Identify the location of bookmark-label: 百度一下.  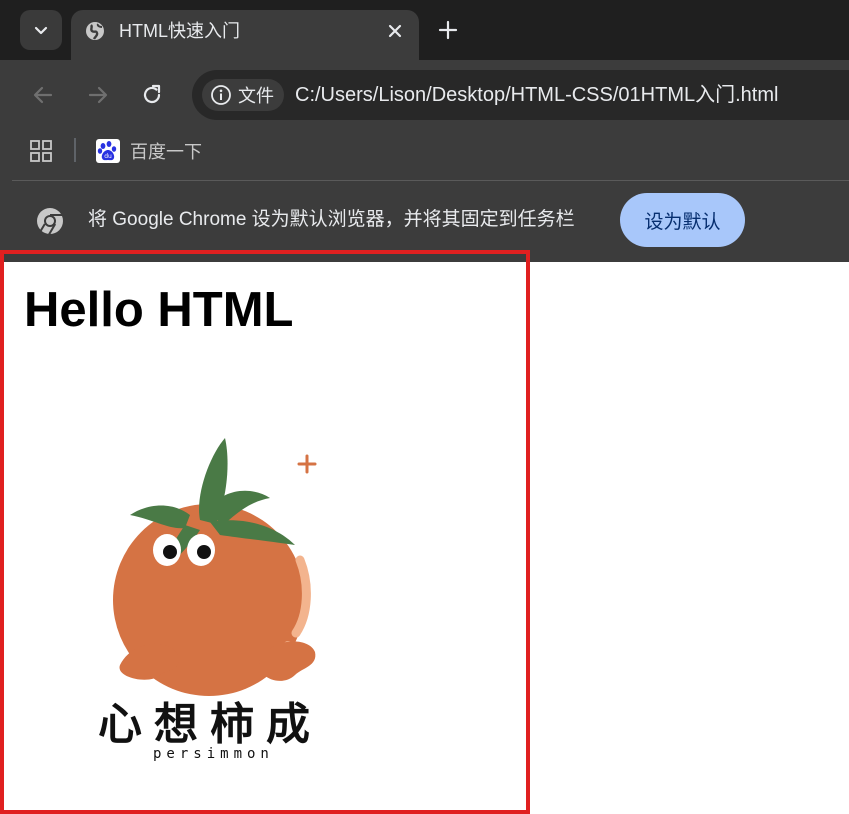
(166, 152).